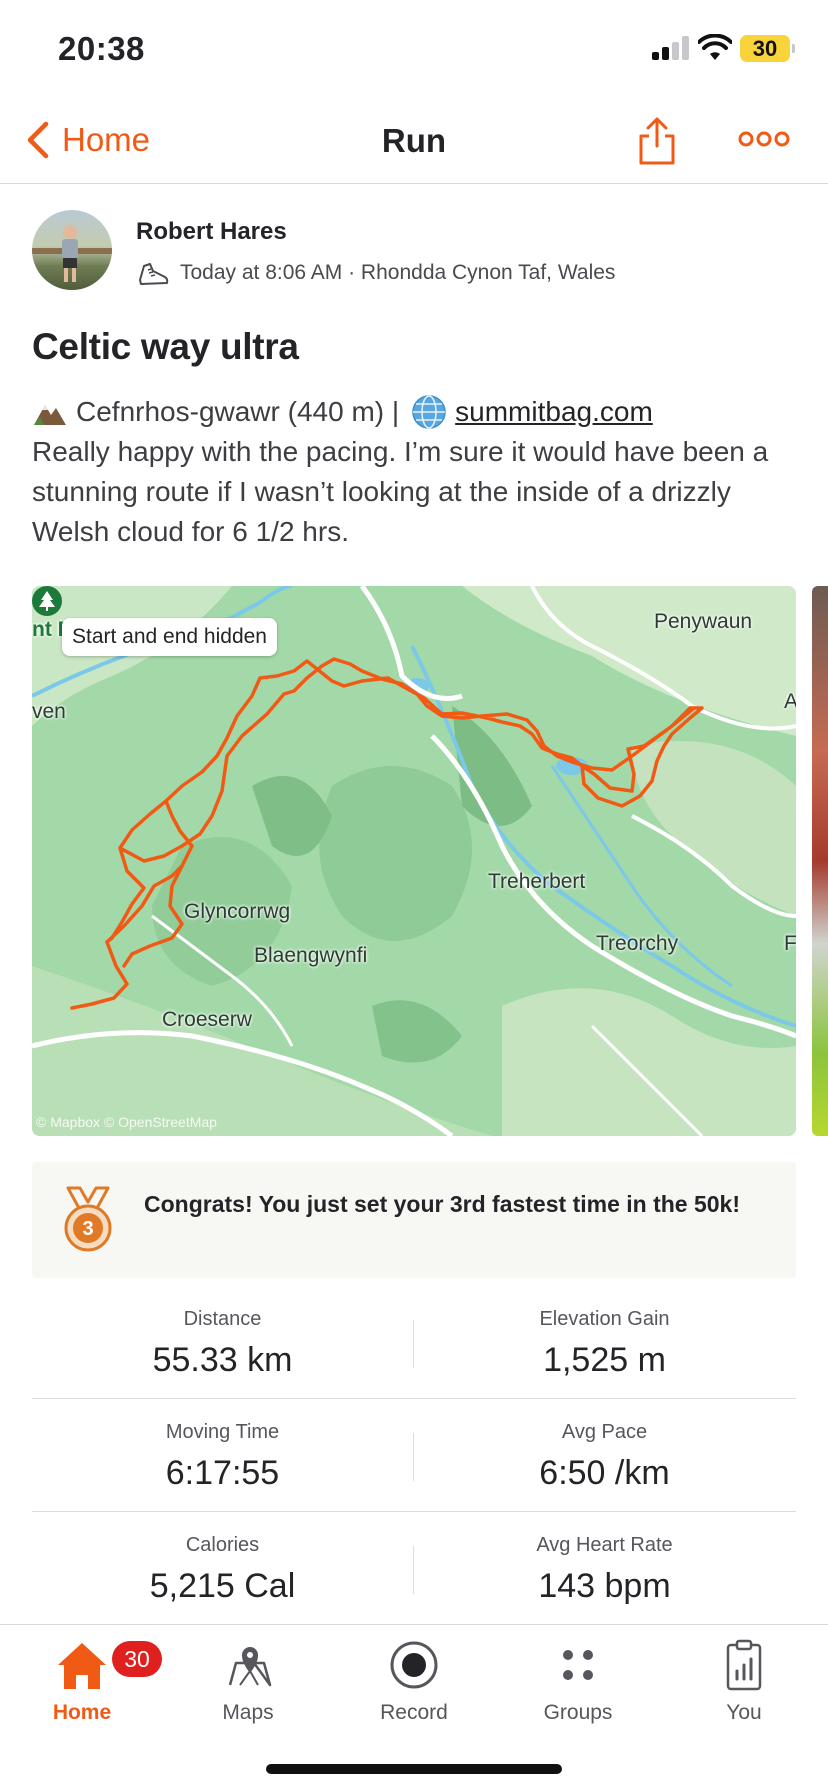 This screenshot has height=1792, width=828. What do you see at coordinates (672, 48) in the screenshot?
I see `cellular-signal-icon` at bounding box center [672, 48].